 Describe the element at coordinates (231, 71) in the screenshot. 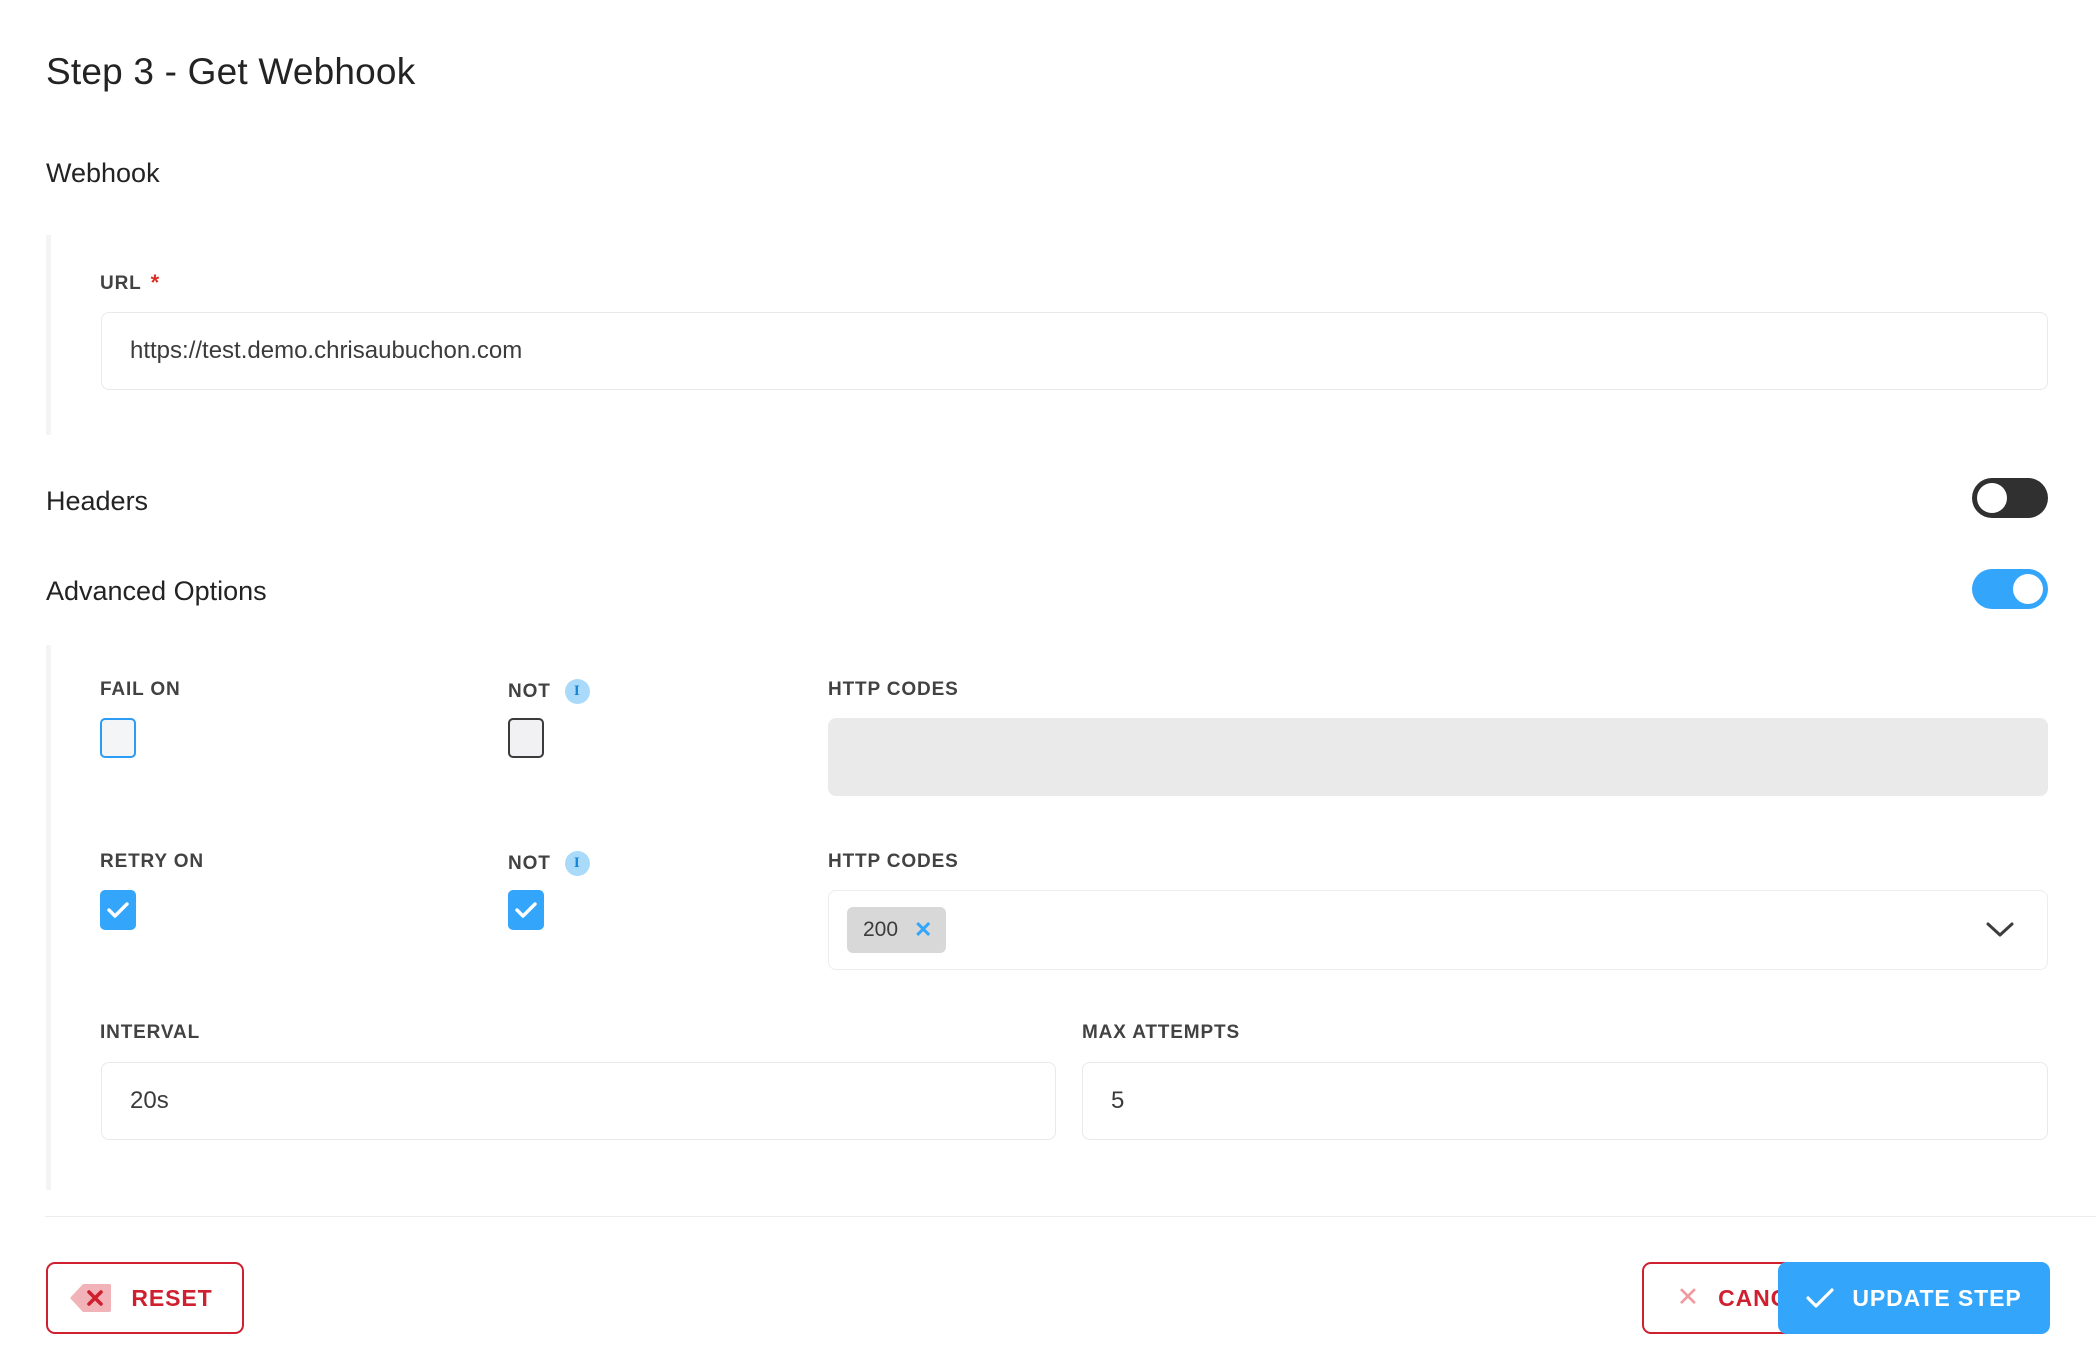

I see `page-title: Step 3 - Get Webhook` at that location.